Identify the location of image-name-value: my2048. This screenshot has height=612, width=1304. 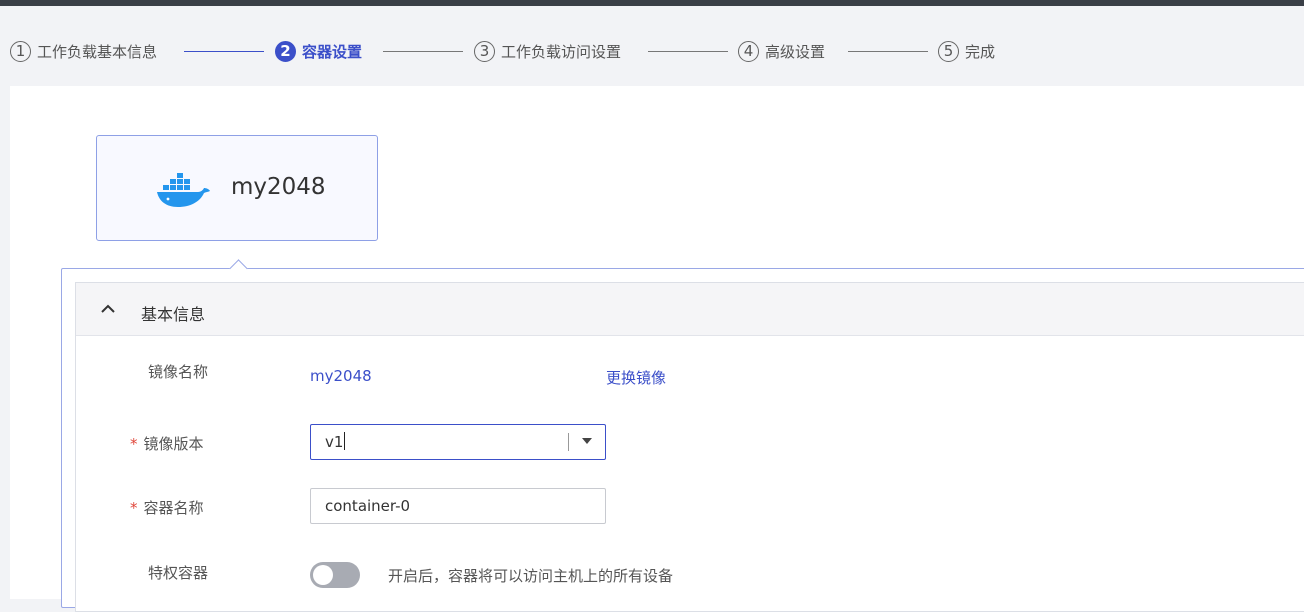
(341, 376).